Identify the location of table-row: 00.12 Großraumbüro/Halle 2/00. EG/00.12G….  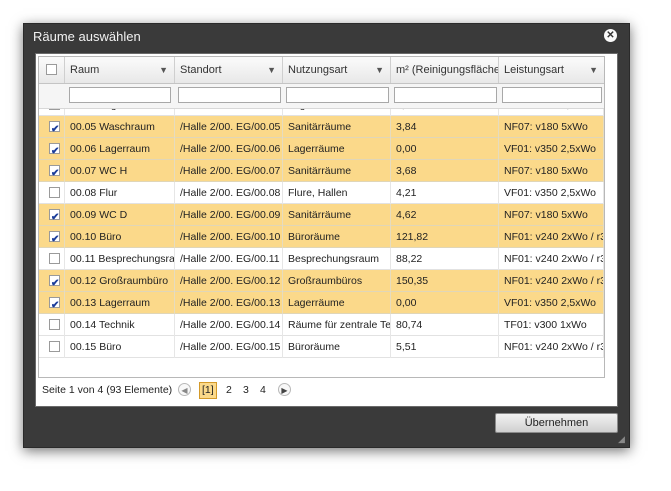
(321, 281).